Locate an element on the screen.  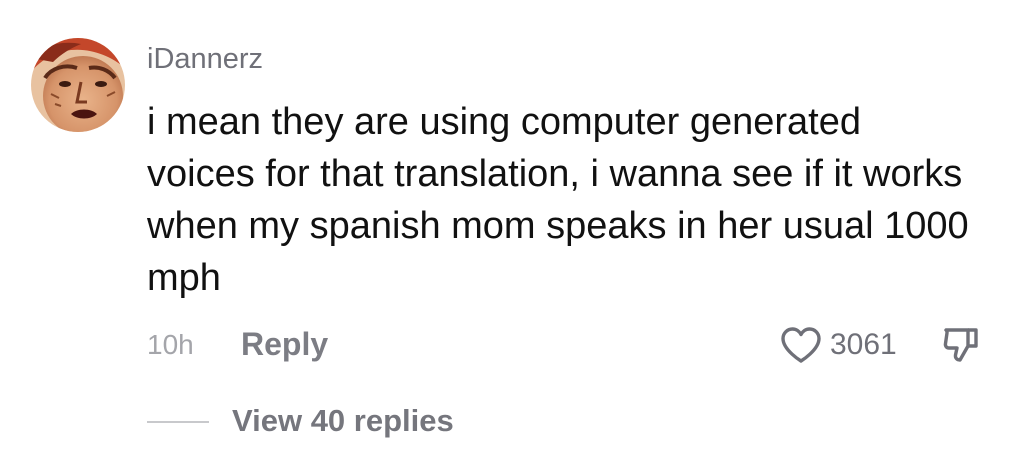
comment-username: iDannerz is located at coordinates (205, 59).